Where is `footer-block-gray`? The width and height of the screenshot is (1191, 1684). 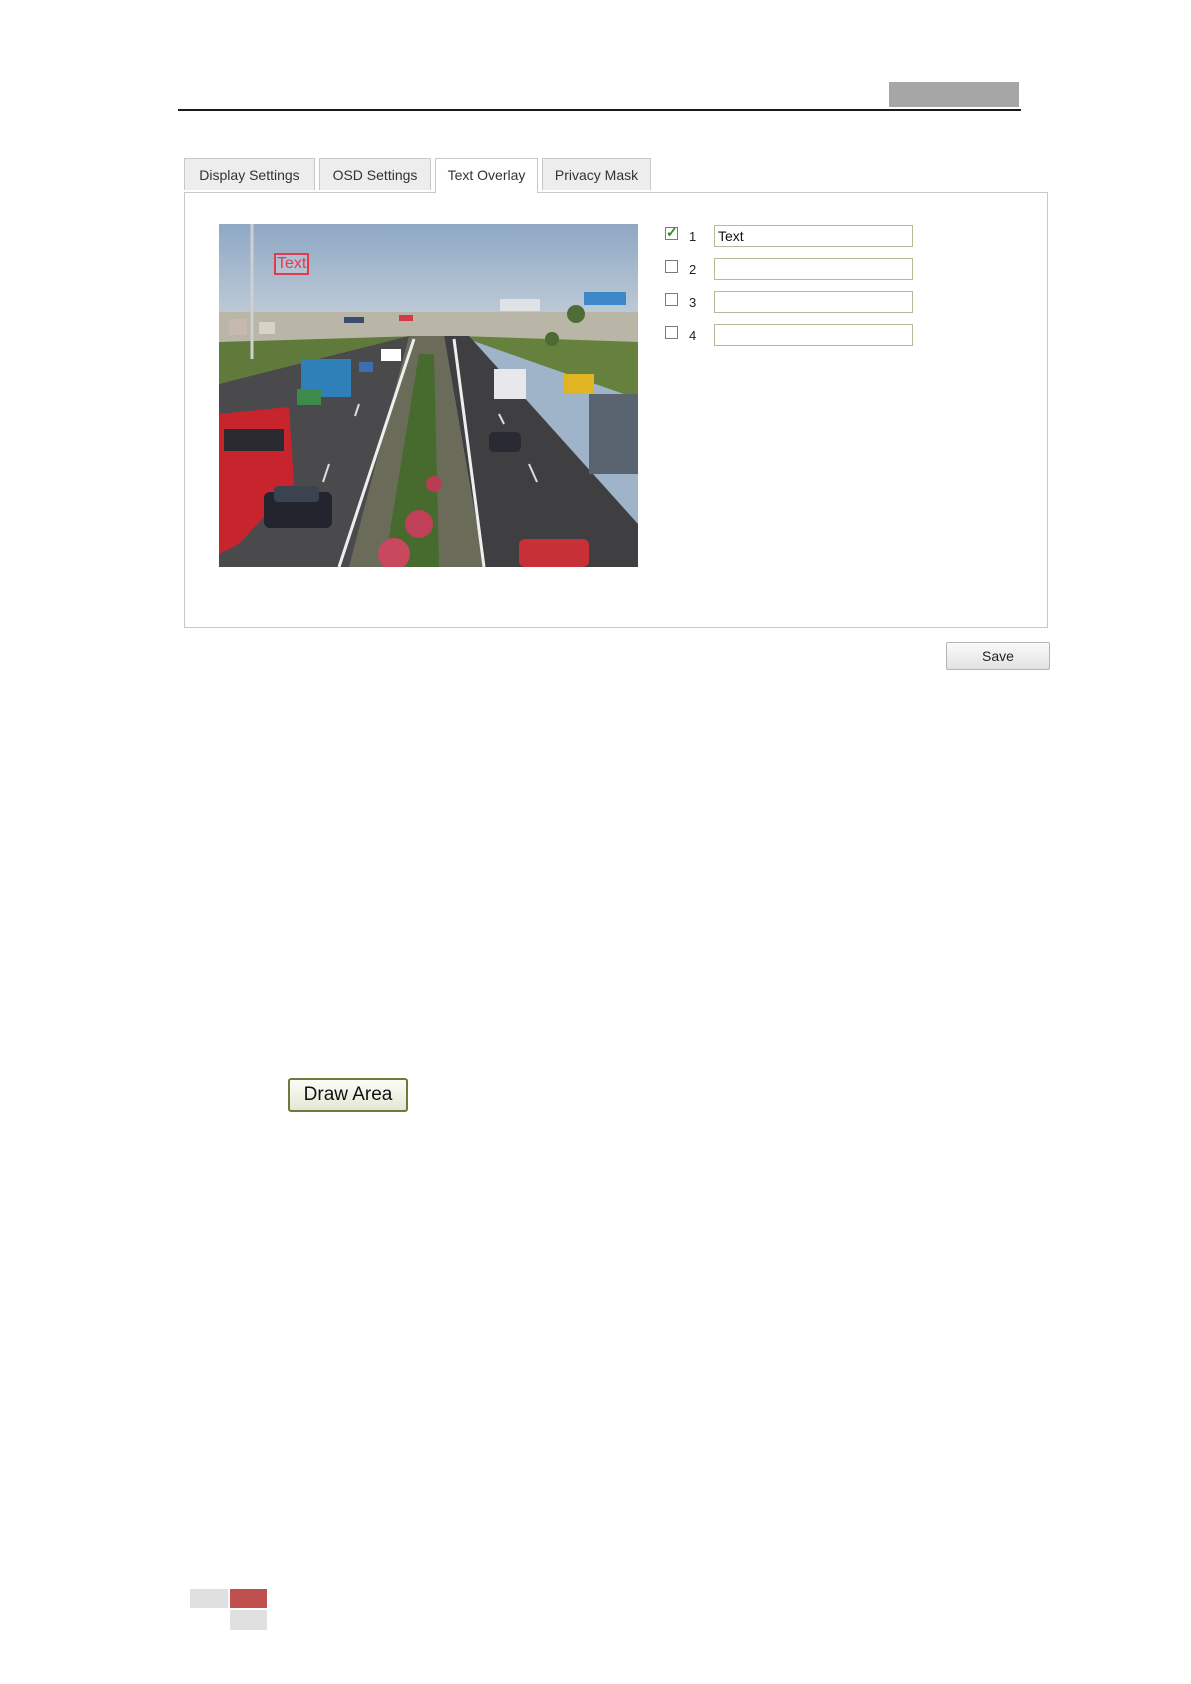
footer-block-gray is located at coordinates (209, 1598).